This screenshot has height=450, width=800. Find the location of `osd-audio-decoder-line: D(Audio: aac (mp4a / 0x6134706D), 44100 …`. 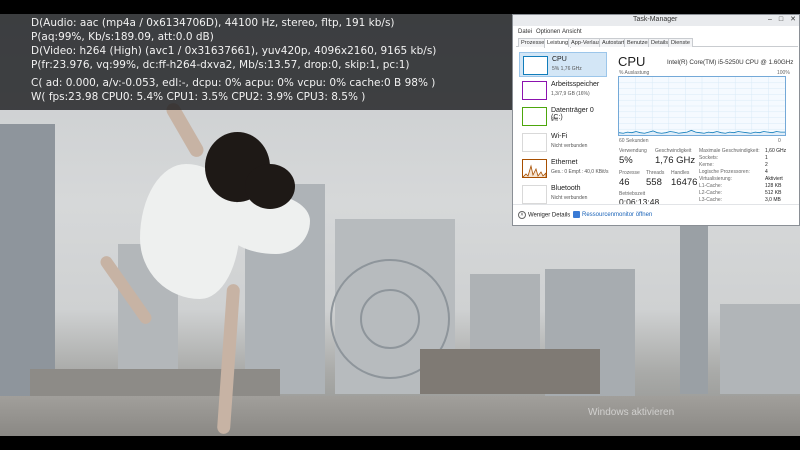

osd-audio-decoder-line: D(Audio: aac (mp4a / 0x6134706D), 44100 … is located at coordinates (213, 23).